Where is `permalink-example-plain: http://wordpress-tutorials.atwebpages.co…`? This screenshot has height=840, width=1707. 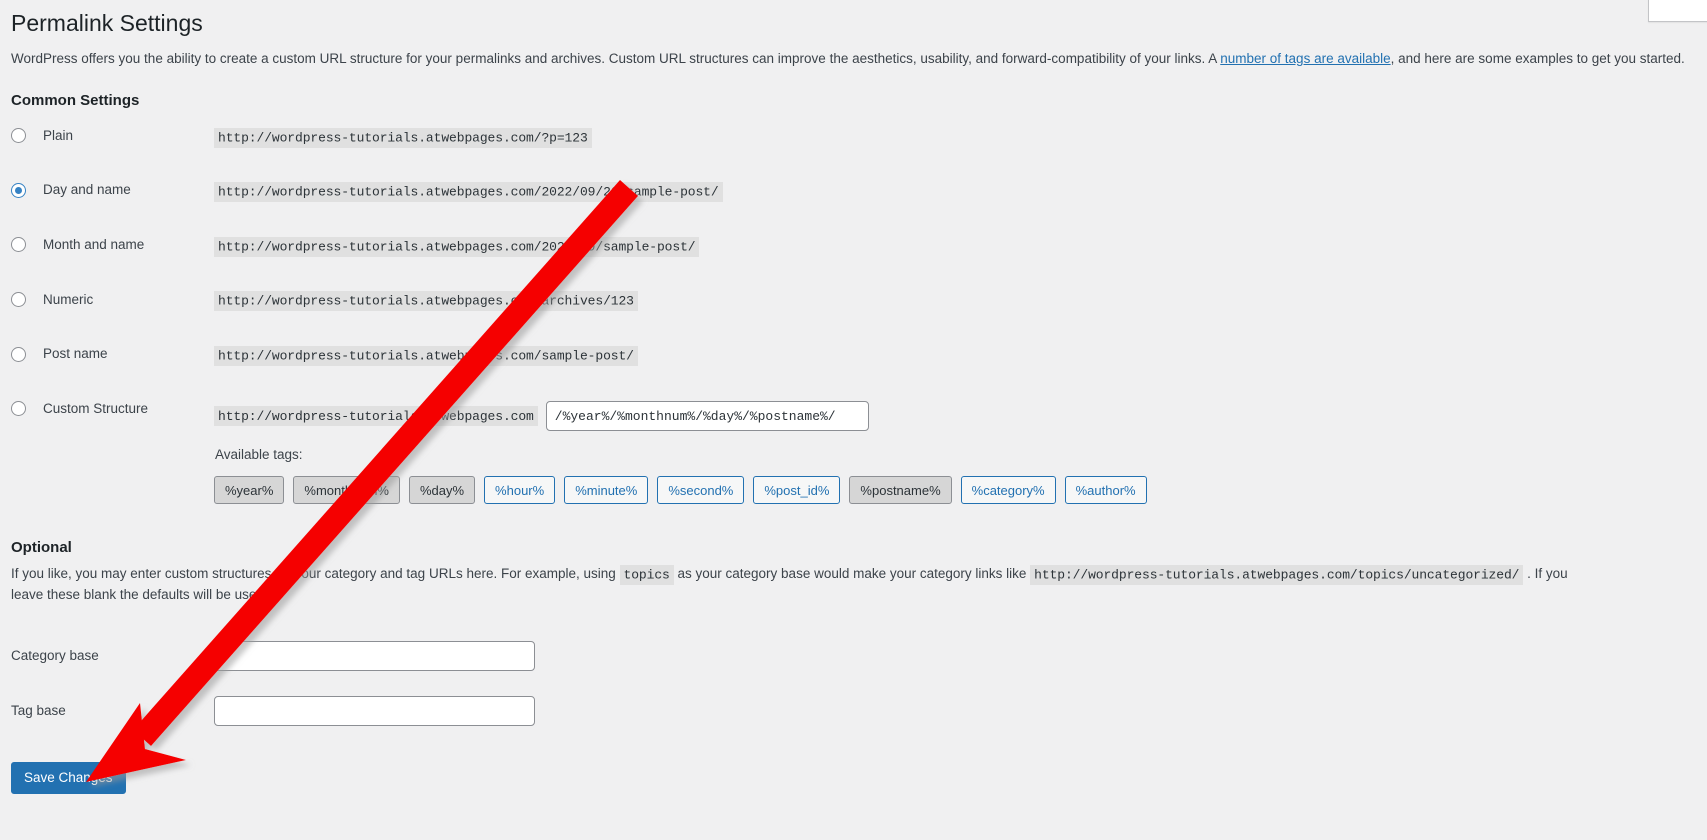
permalink-example-plain: http://wordpress-tutorials.atwebpages.co… is located at coordinates (403, 137).